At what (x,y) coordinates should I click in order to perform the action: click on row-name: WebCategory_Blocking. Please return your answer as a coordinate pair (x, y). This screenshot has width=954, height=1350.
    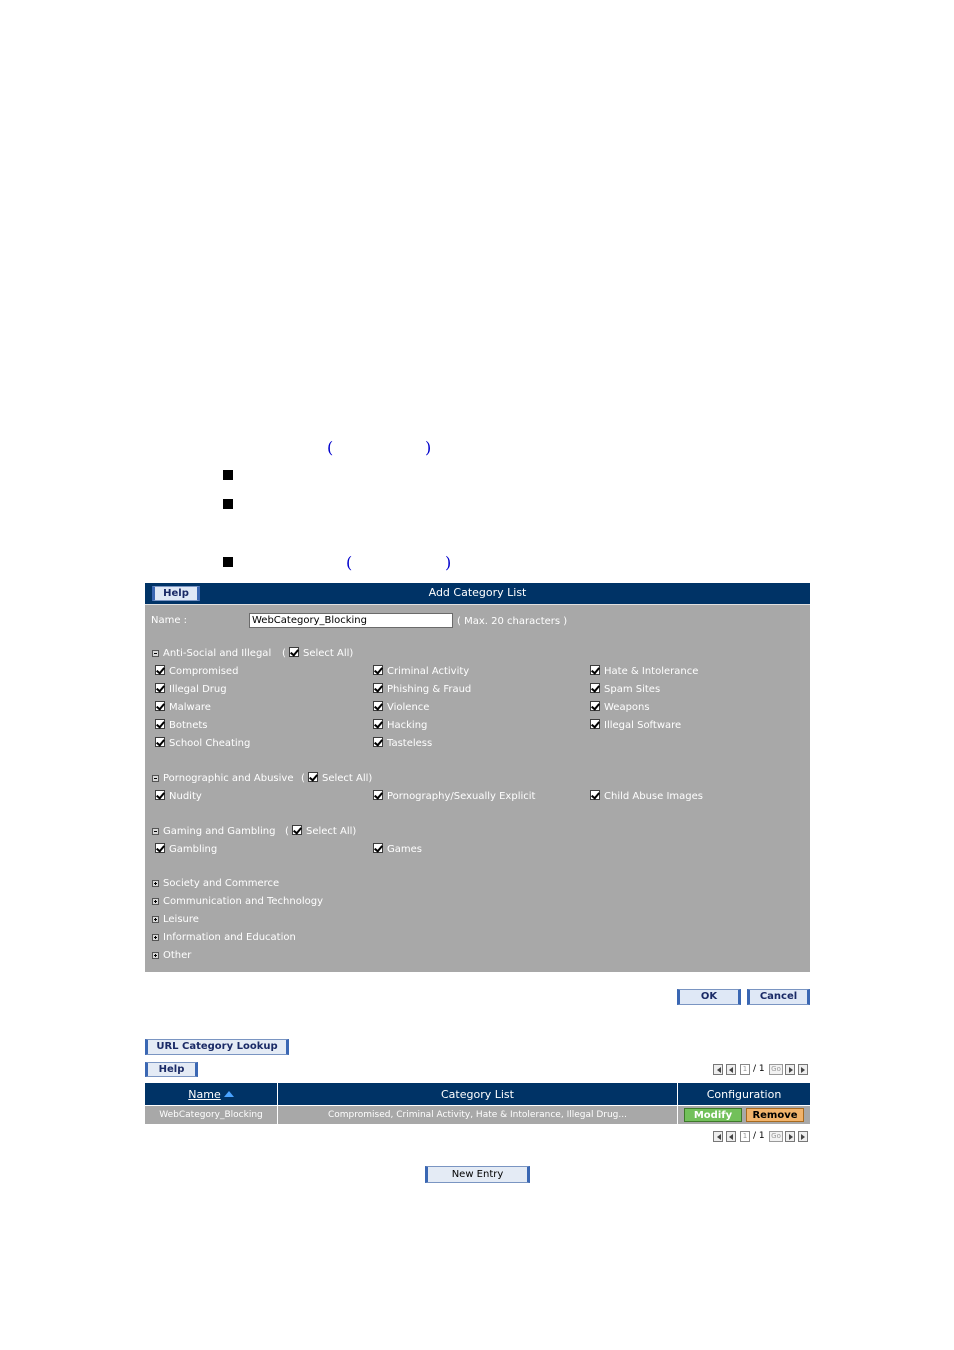
    Looking at the image, I should click on (211, 1115).